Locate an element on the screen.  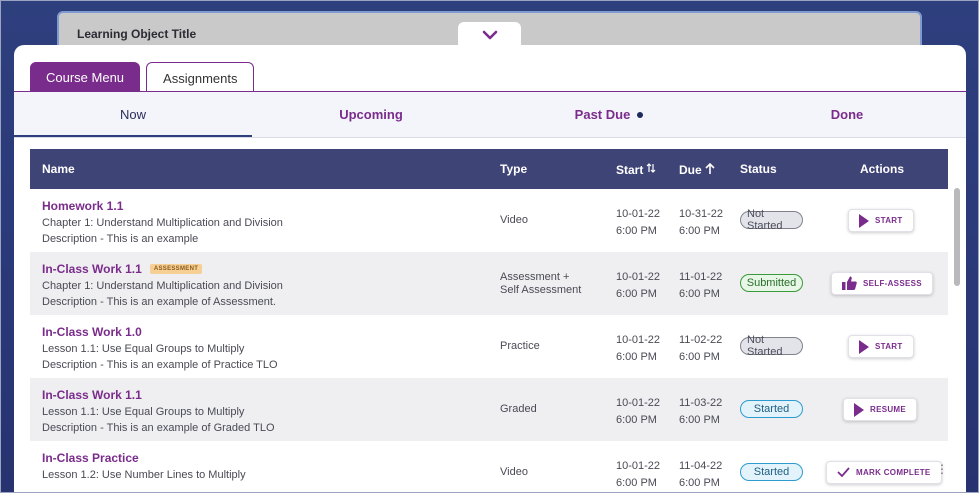
assignment-title-text: In-Class Work 1.1 is located at coordinates (92, 395).